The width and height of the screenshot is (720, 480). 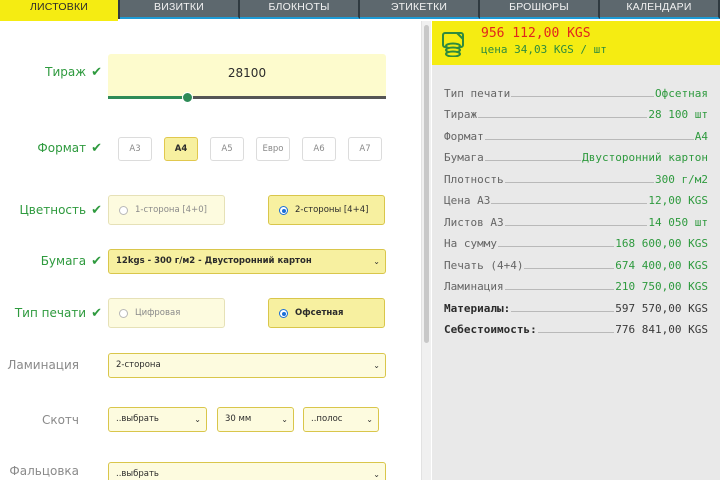 I want to click on summary-key: Печать (4+4), so click(x=484, y=265).